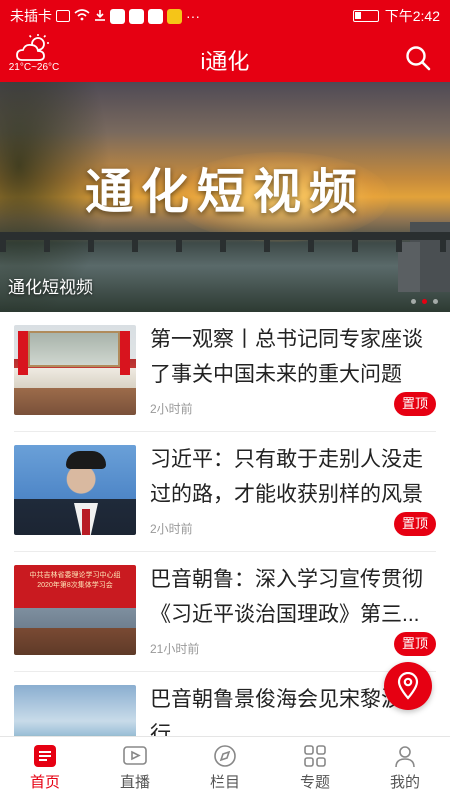 The width and height of the screenshot is (450, 800). I want to click on search-icon, so click(418, 58).